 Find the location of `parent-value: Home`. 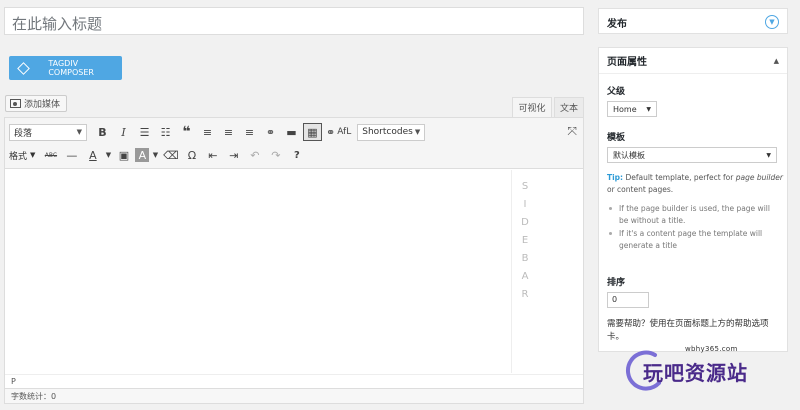

parent-value: Home is located at coordinates (625, 109).